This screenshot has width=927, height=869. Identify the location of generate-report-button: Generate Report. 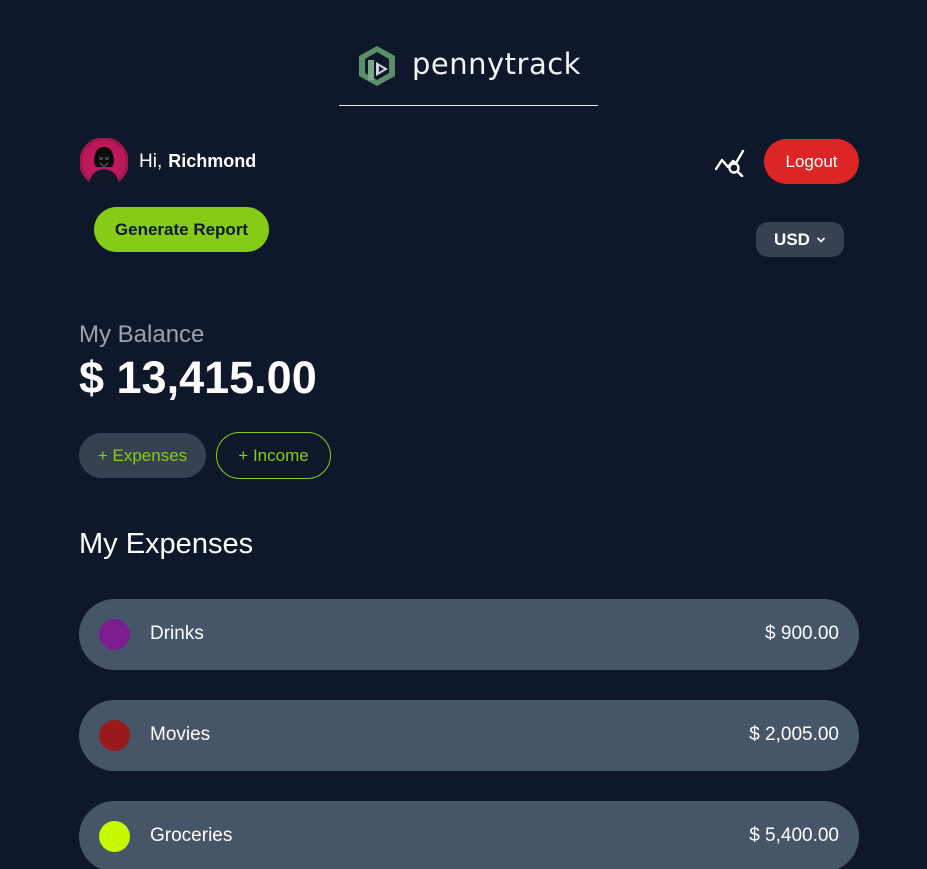
(181, 229).